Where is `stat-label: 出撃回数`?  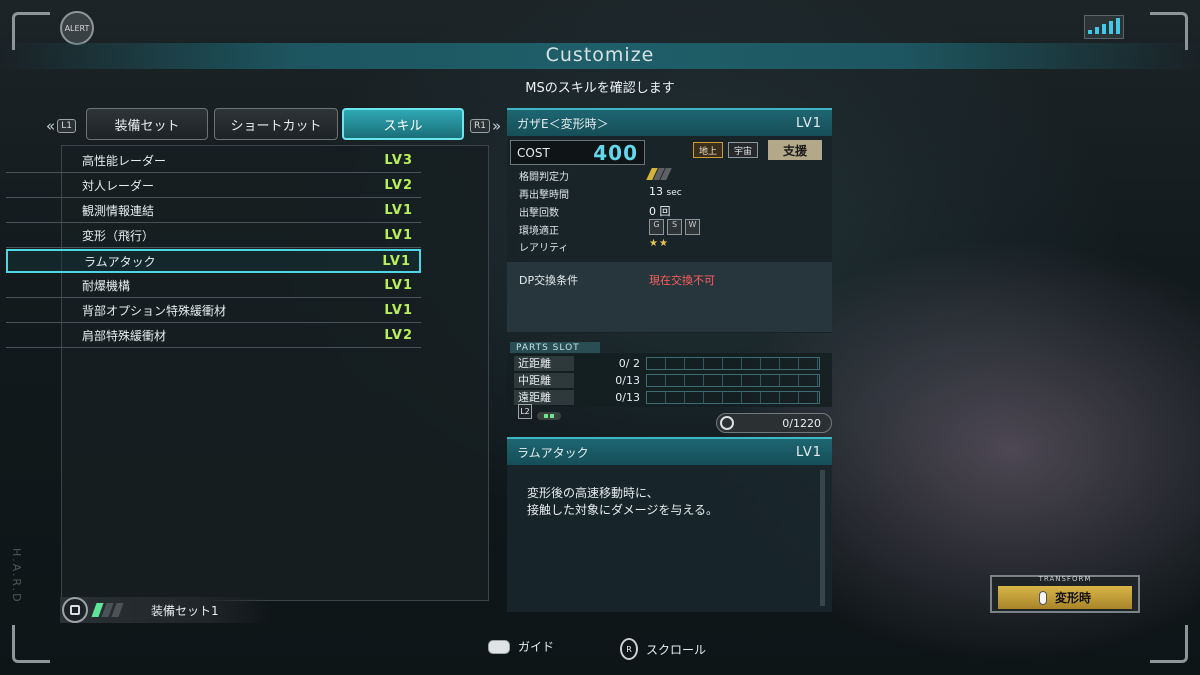
stat-label: 出撃回数 is located at coordinates (539, 213).